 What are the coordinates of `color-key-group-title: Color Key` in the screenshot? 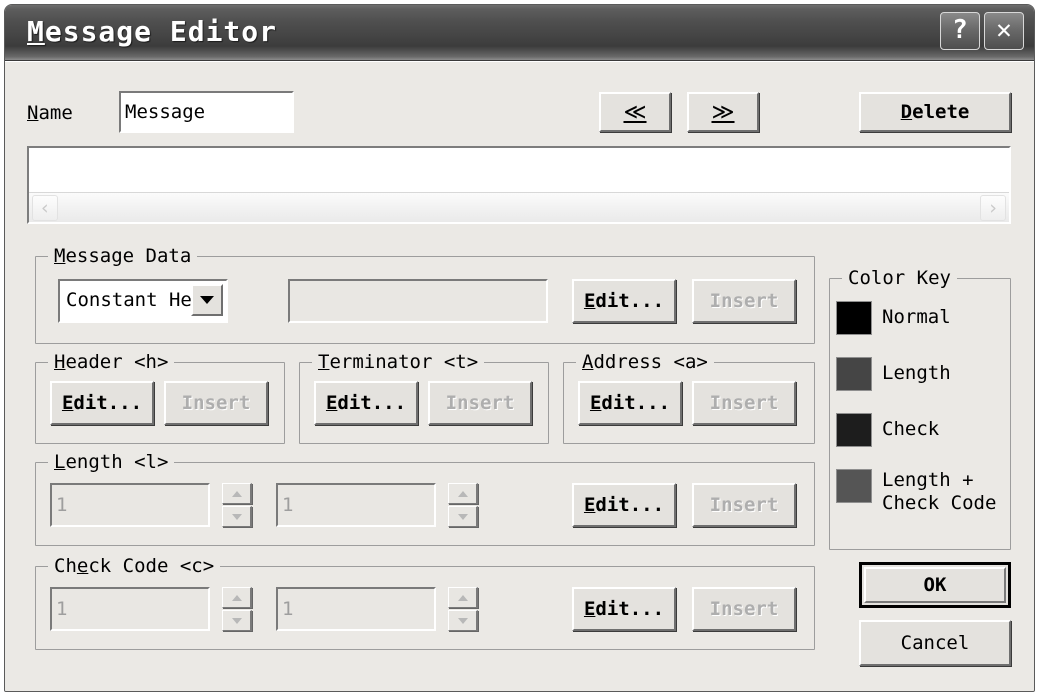 It's located at (899, 278).